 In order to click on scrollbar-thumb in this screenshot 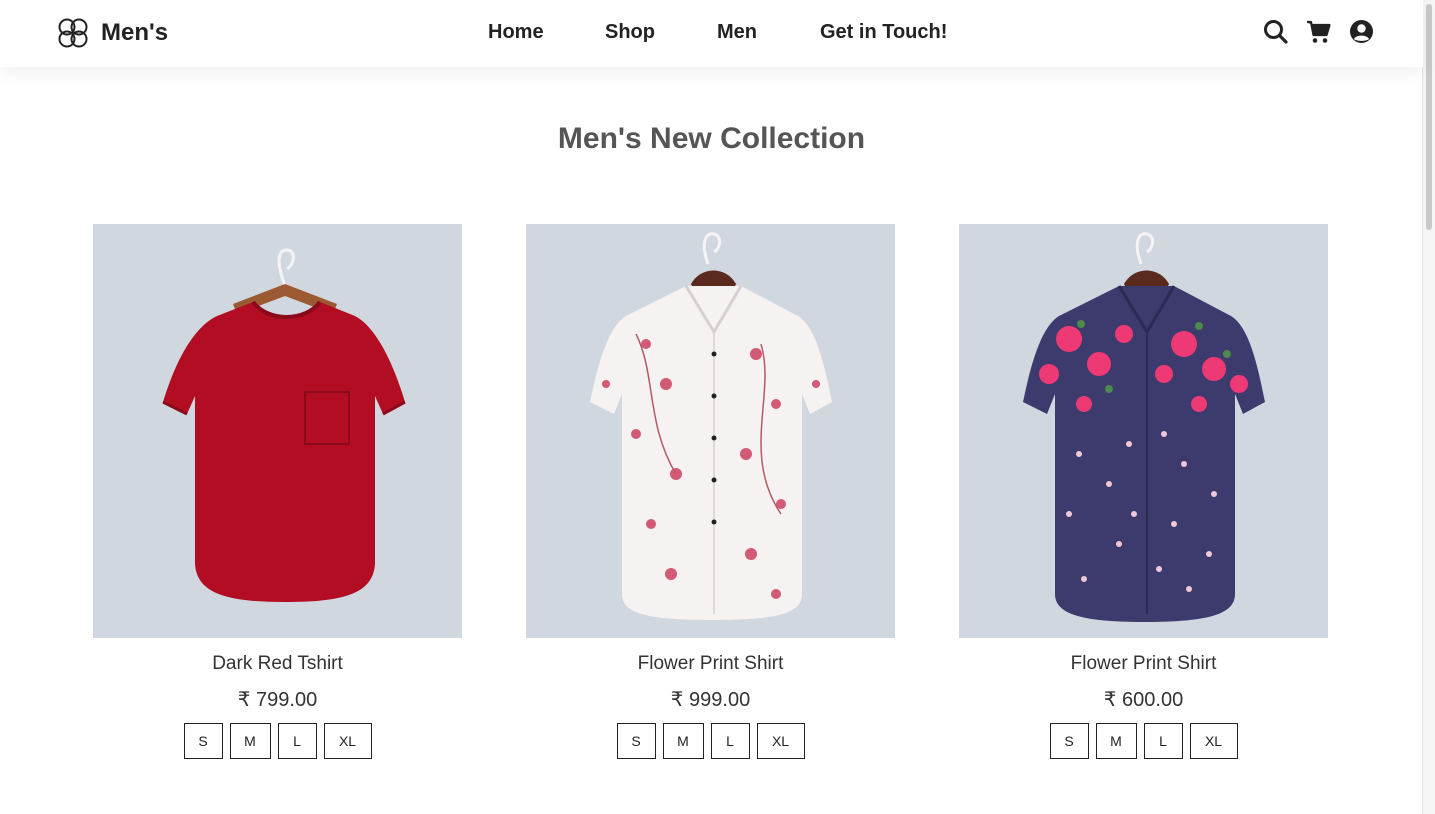, I will do `click(1429, 117)`.